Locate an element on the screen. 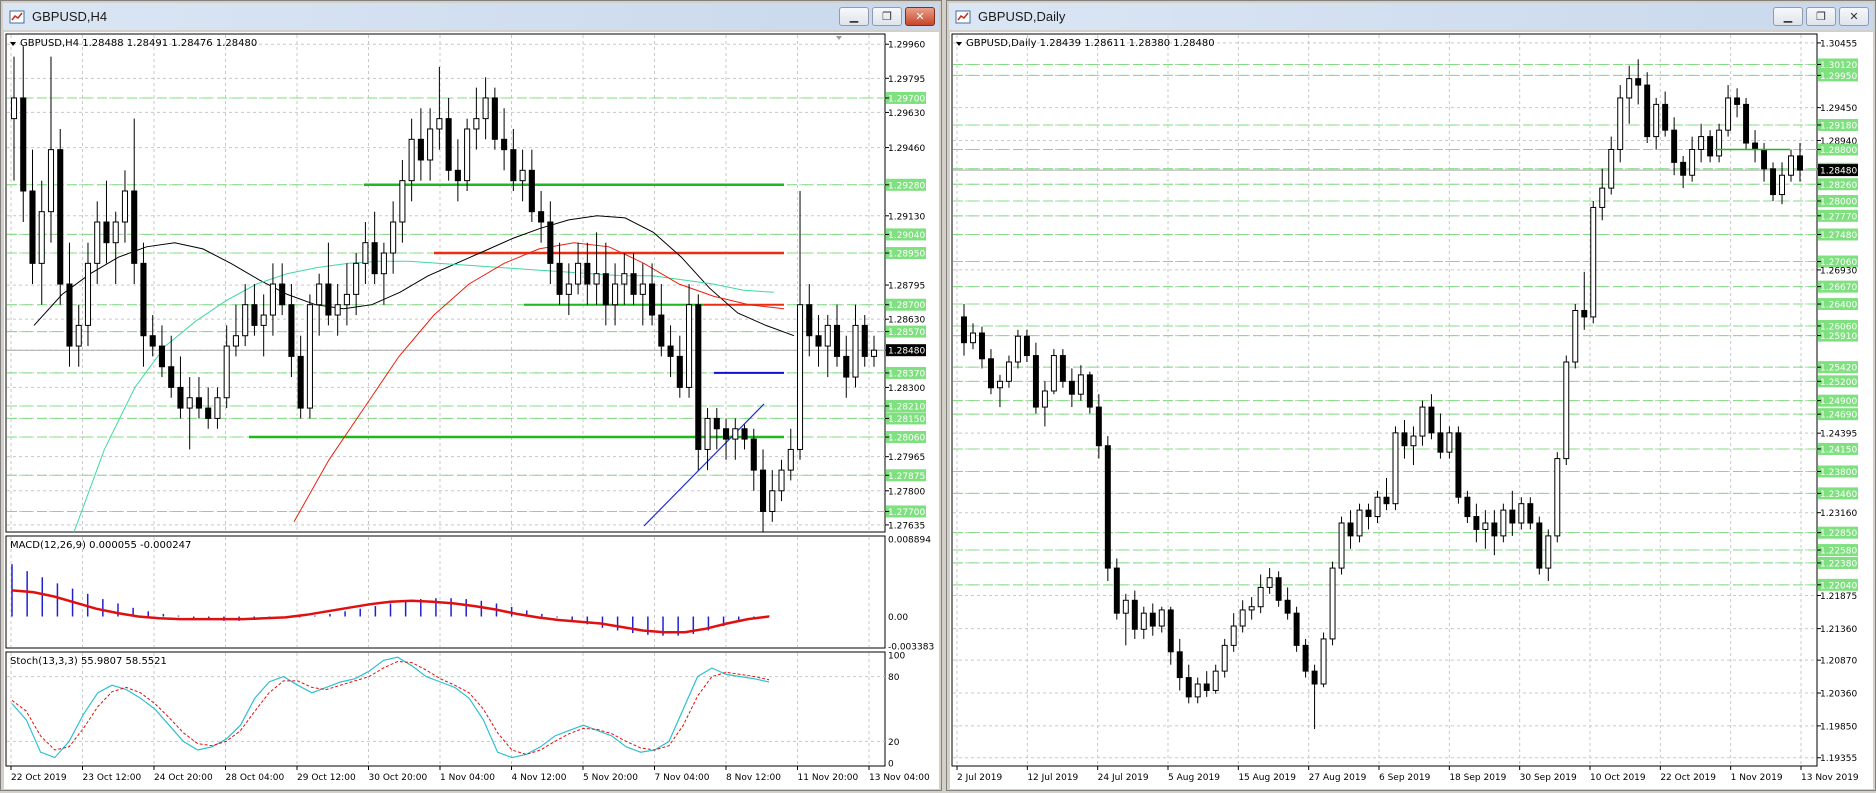 Image resolution: width=1876 pixels, height=793 pixels. time-label: 22 Oct 2019 is located at coordinates (1688, 778).